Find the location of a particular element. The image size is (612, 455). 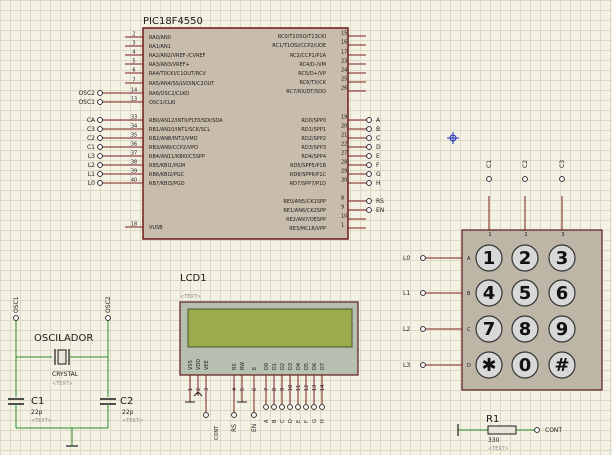

net-terminal-osc2 is located at coordinates (100, 93).